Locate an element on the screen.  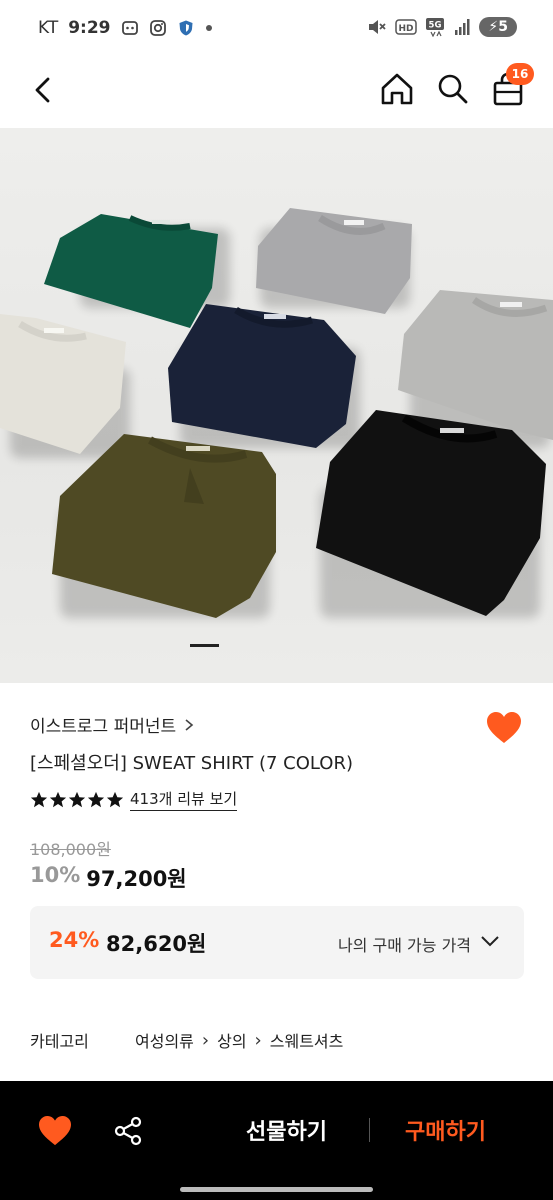
more-notifications-dot is located at coordinates (208, 28).